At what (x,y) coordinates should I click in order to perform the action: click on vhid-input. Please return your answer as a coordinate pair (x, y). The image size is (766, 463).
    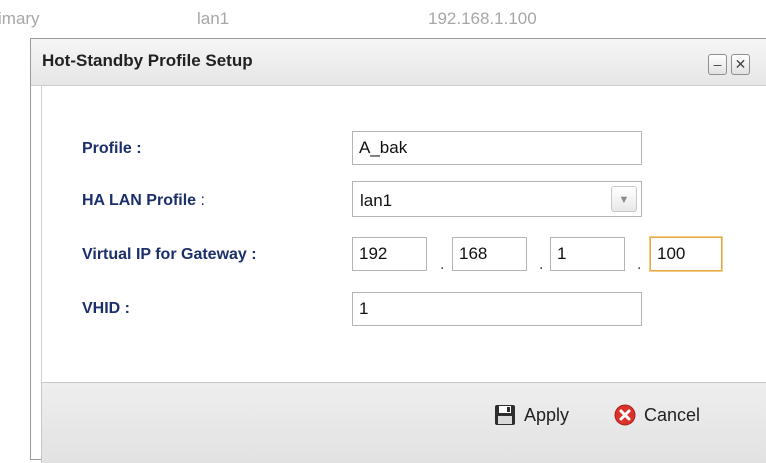
    Looking at the image, I should click on (497, 309).